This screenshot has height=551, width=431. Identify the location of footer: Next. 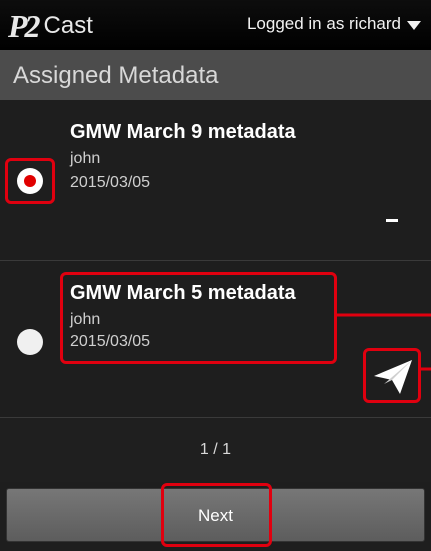
(215, 516).